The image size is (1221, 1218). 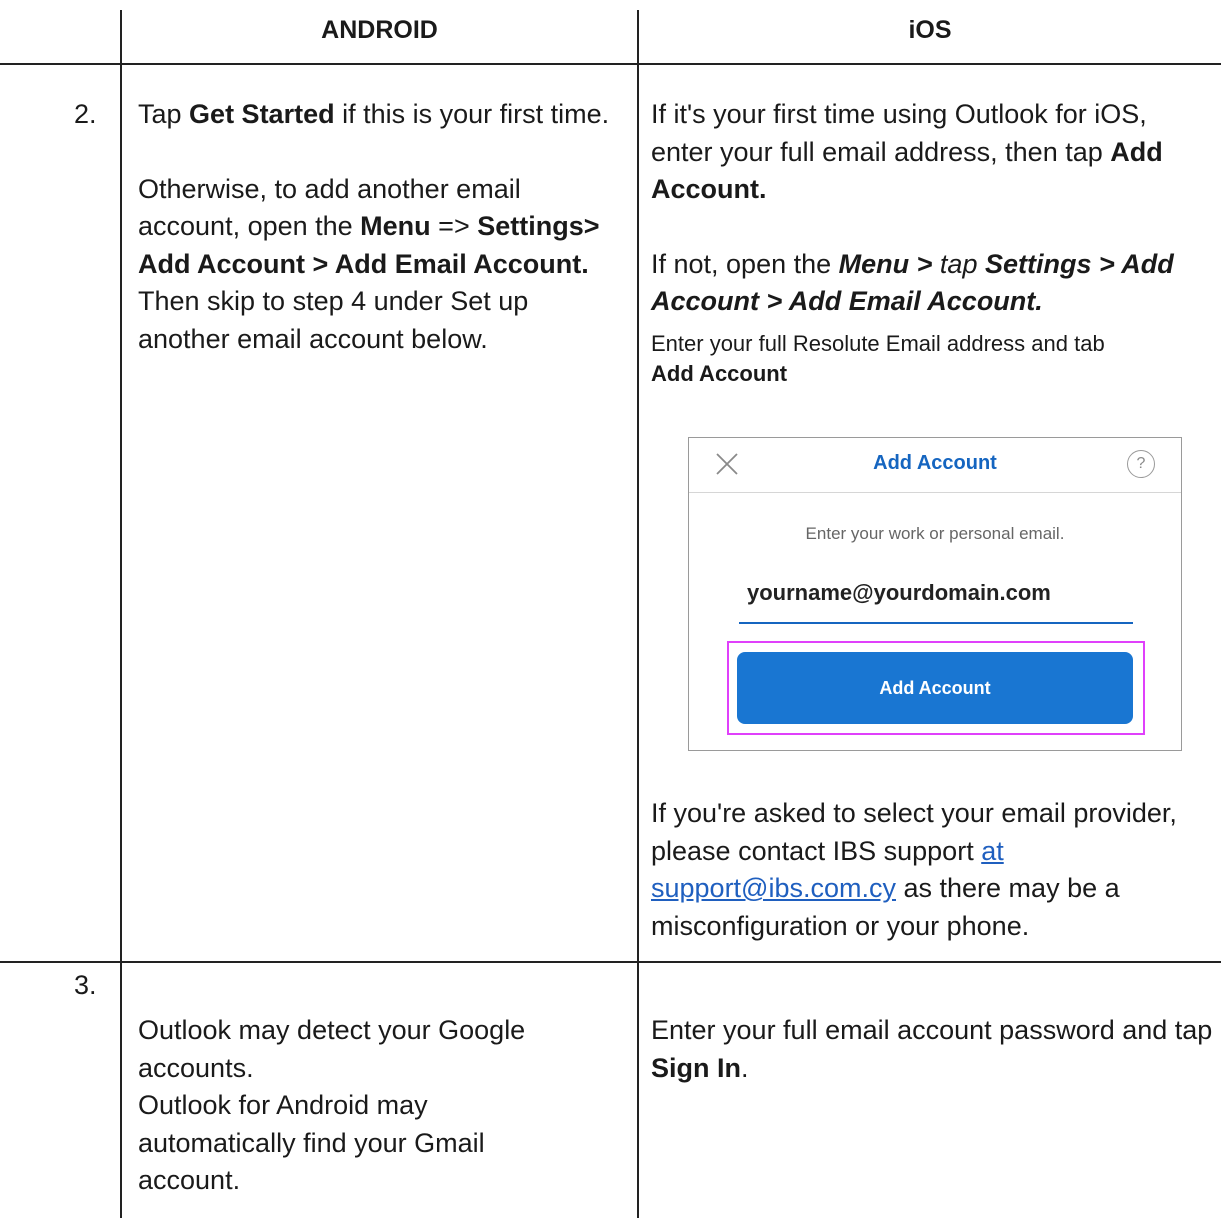 I want to click on add-account-button: Add Account, so click(x=935, y=688).